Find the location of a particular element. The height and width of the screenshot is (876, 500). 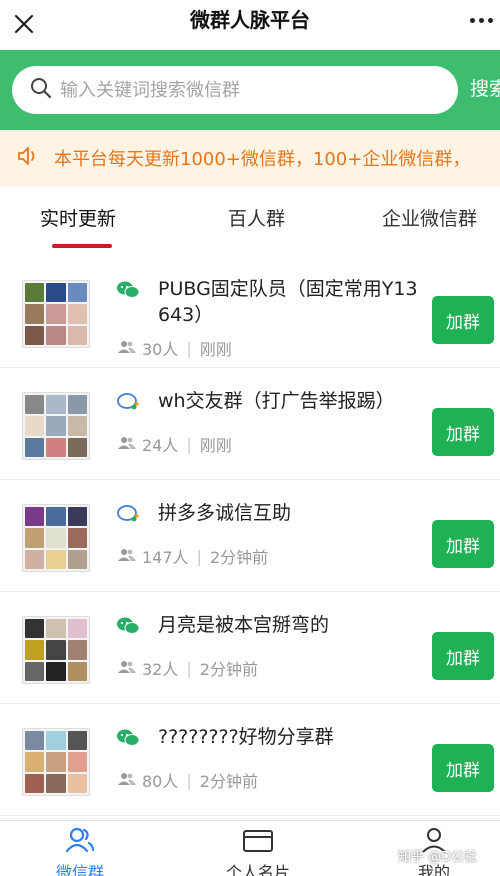

group-meta: 32人 | 2分钟前 is located at coordinates (188, 668).